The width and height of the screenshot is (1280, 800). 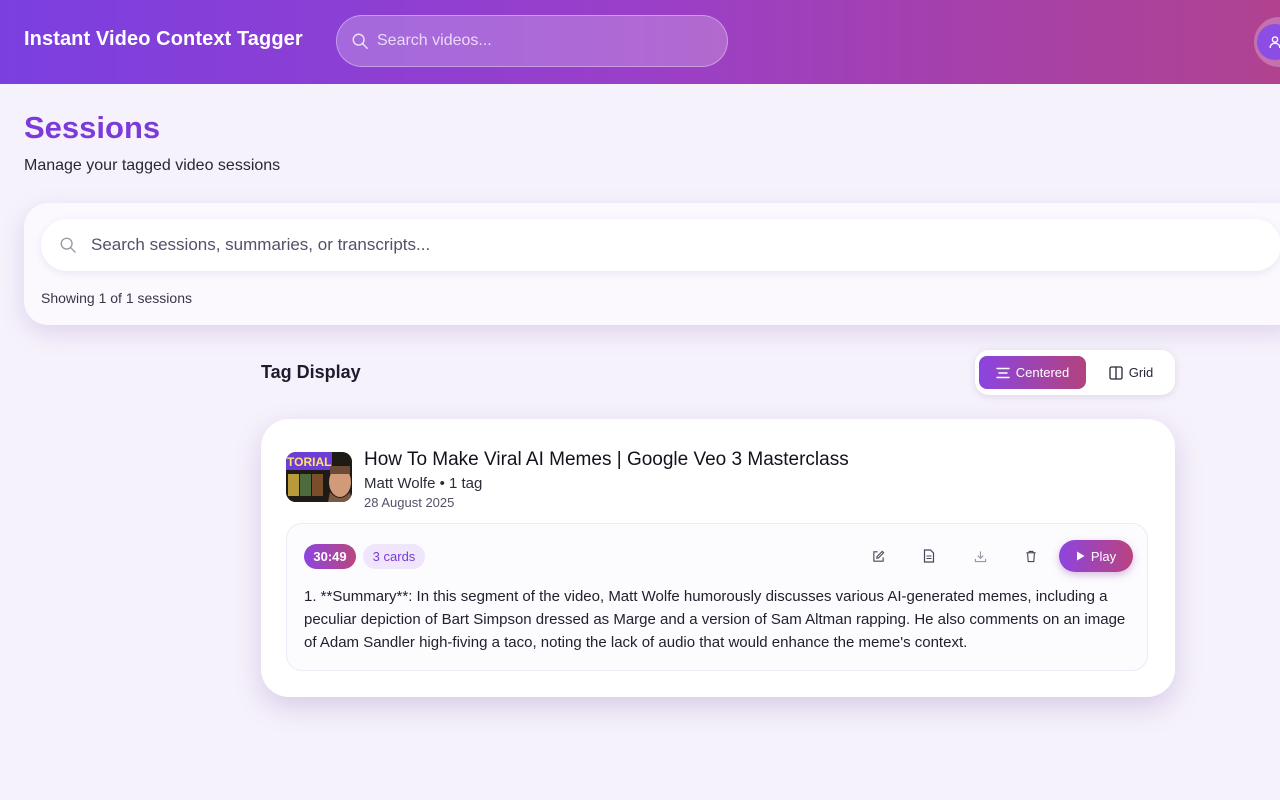 I want to click on video-thumbnail: TORIAL, so click(x=319, y=477).